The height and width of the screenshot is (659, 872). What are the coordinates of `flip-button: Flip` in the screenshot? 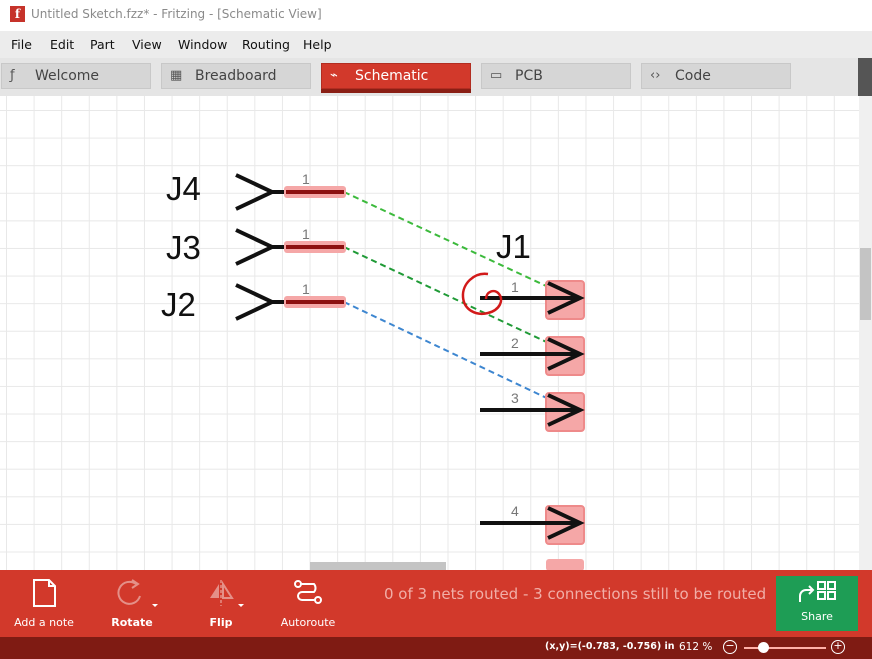 It's located at (221, 604).